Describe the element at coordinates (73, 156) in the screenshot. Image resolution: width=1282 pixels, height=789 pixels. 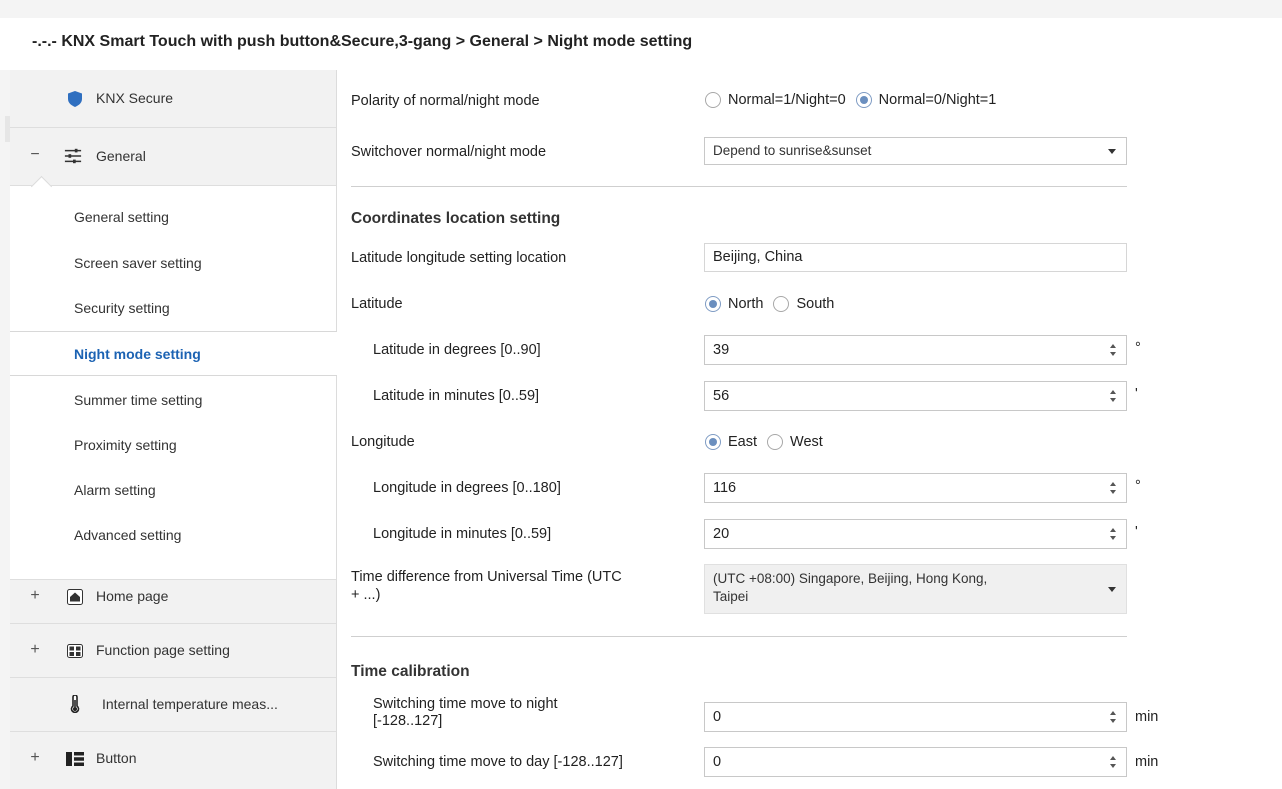
I see `sliders-icon` at that location.